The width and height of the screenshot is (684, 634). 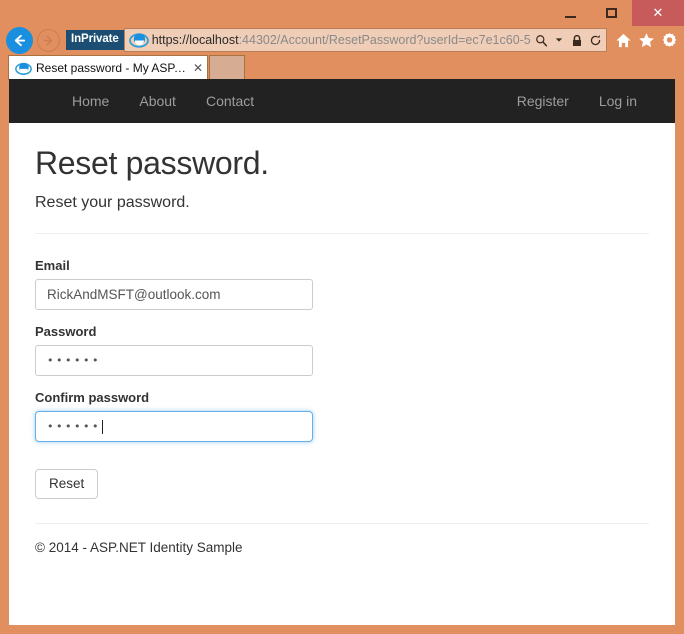 What do you see at coordinates (541, 40) in the screenshot?
I see `search-icon` at bounding box center [541, 40].